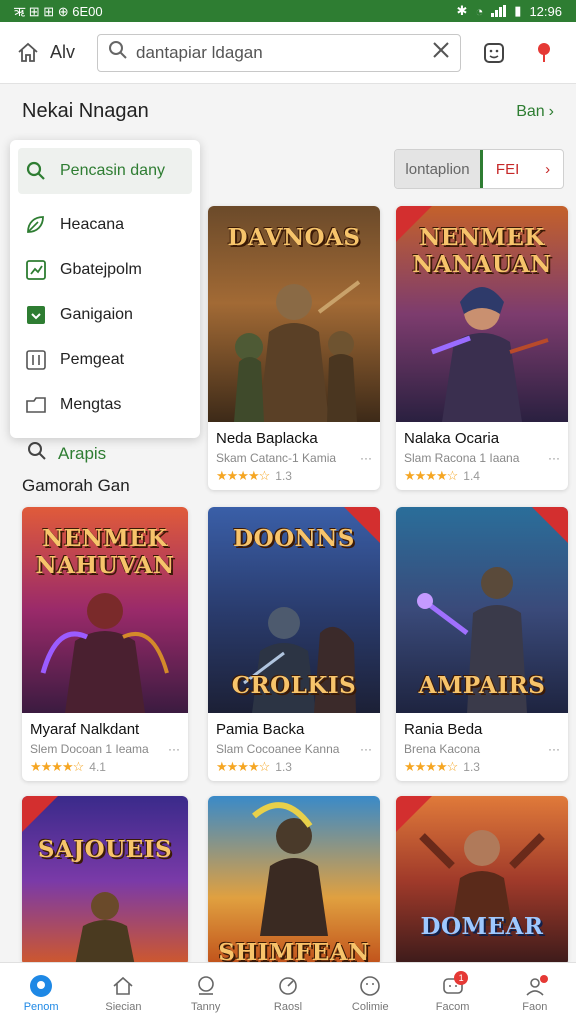  I want to click on chevron-right-icon: ›, so click(548, 169).